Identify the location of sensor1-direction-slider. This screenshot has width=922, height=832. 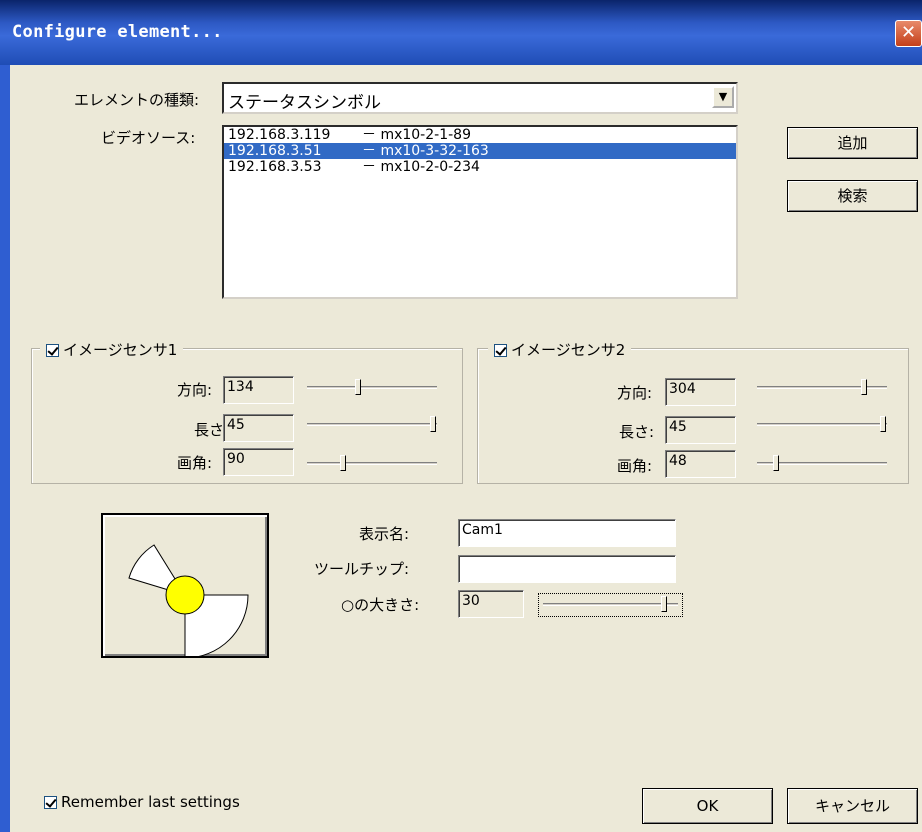
(372, 387).